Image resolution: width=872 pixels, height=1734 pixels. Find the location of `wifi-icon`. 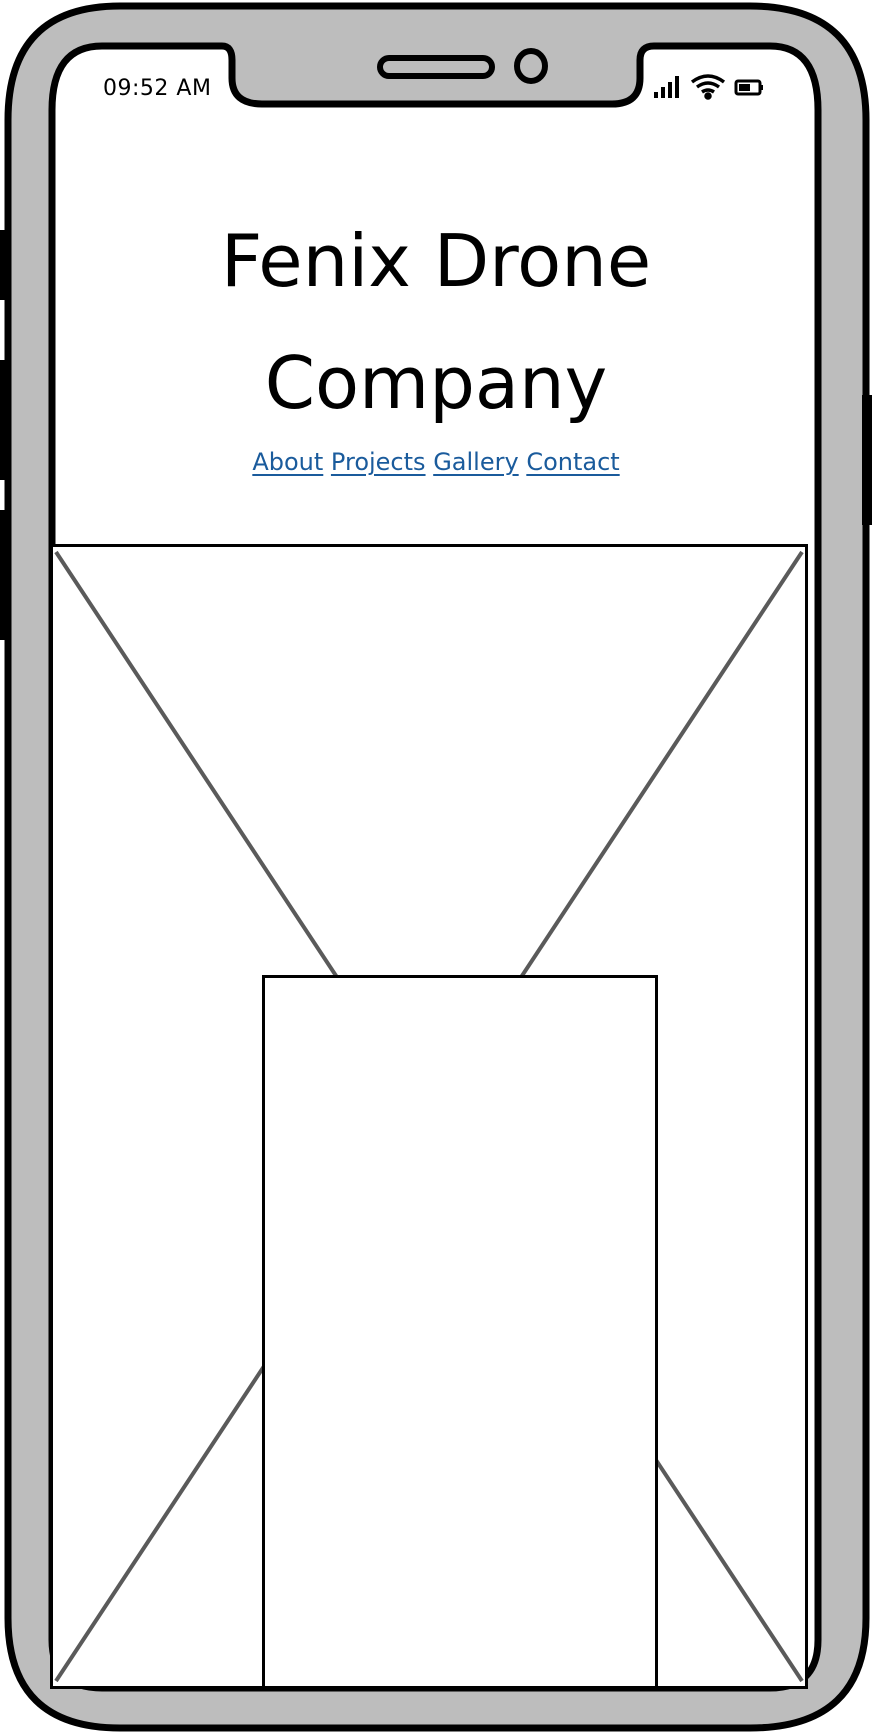

wifi-icon is located at coordinates (708, 87).